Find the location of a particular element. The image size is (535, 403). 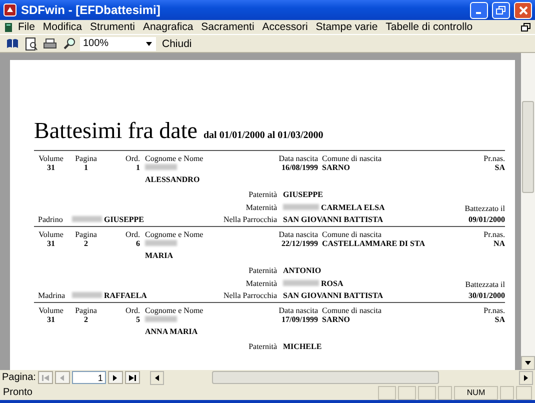

close-preview-button: Chiudi is located at coordinates (177, 44).